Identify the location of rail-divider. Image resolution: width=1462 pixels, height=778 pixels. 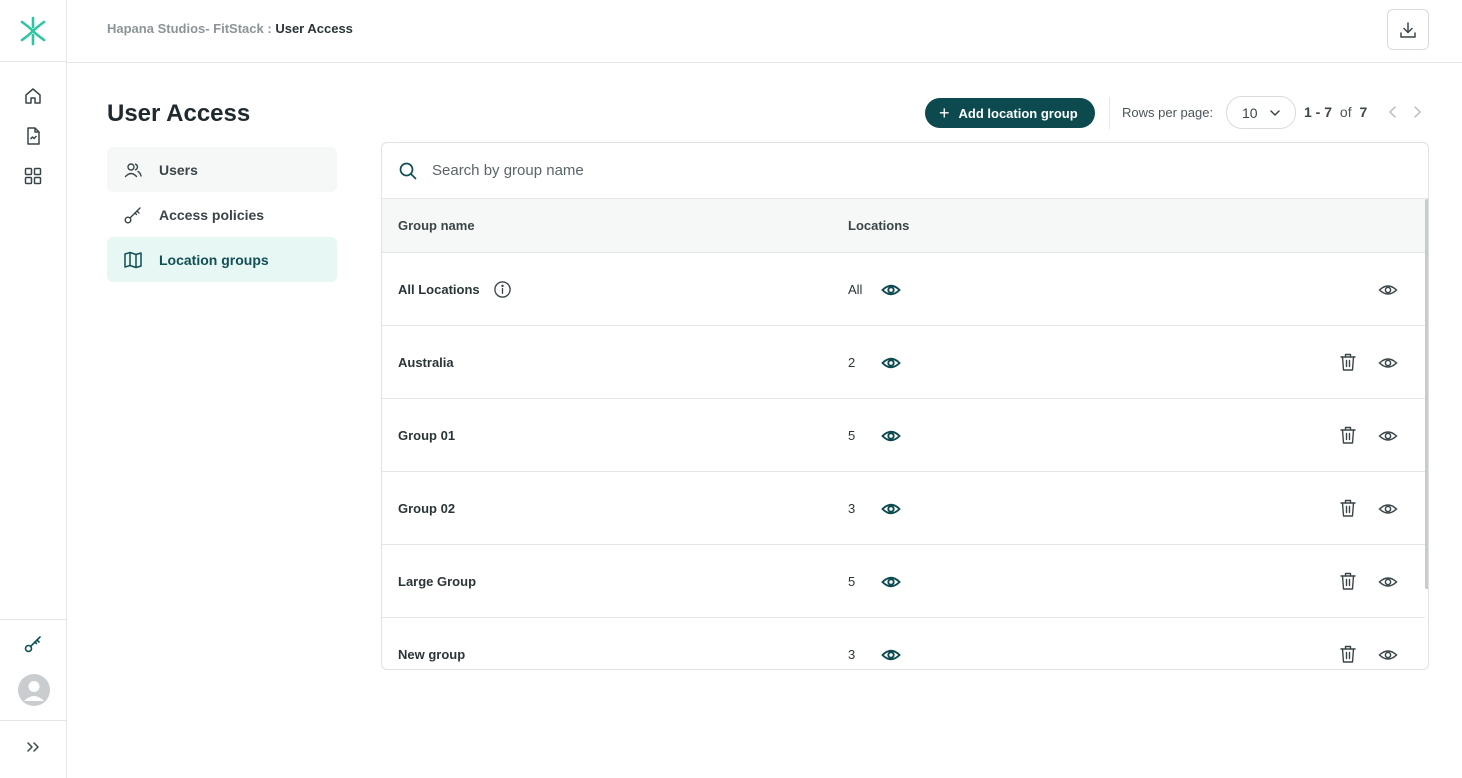
(33, 619).